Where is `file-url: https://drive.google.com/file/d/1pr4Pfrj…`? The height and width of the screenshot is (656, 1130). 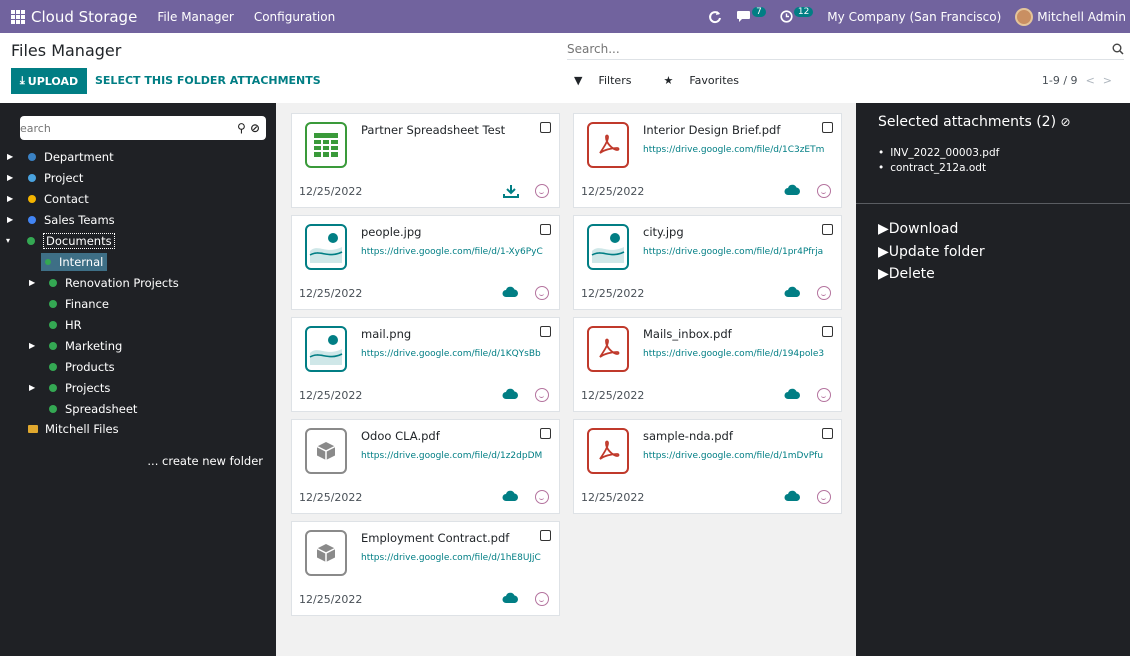 file-url: https://drive.google.com/file/d/1pr4Pfrj… is located at coordinates (739, 252).